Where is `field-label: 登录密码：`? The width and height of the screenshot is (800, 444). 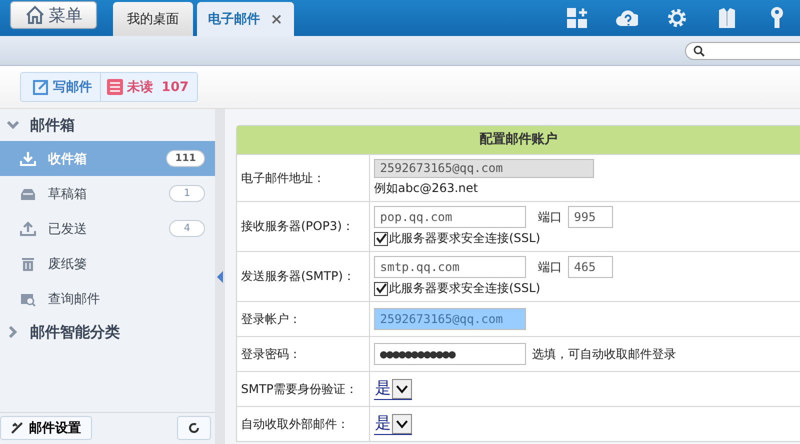 field-label: 登录密码： is located at coordinates (303, 354).